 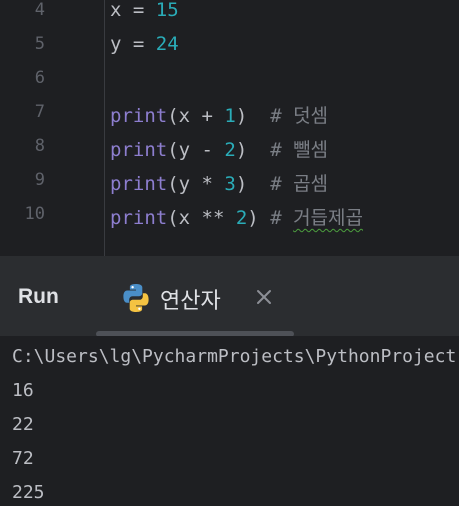 What do you see at coordinates (144, 10) in the screenshot?
I see `code-text: x = 15` at bounding box center [144, 10].